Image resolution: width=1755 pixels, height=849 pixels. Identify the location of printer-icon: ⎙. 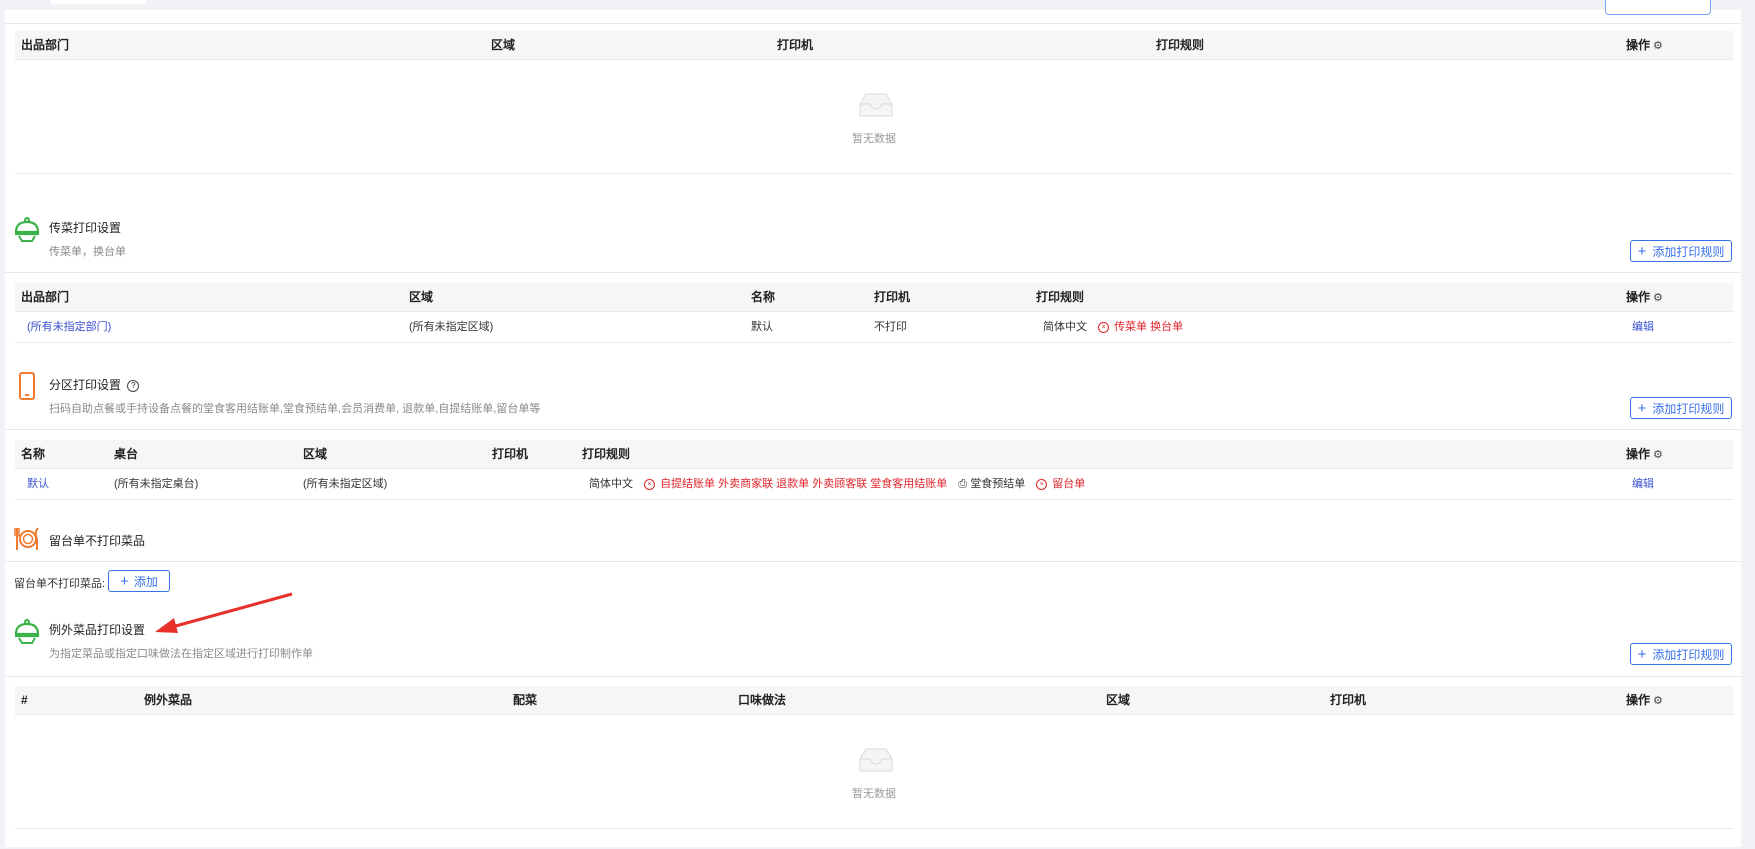
(963, 484).